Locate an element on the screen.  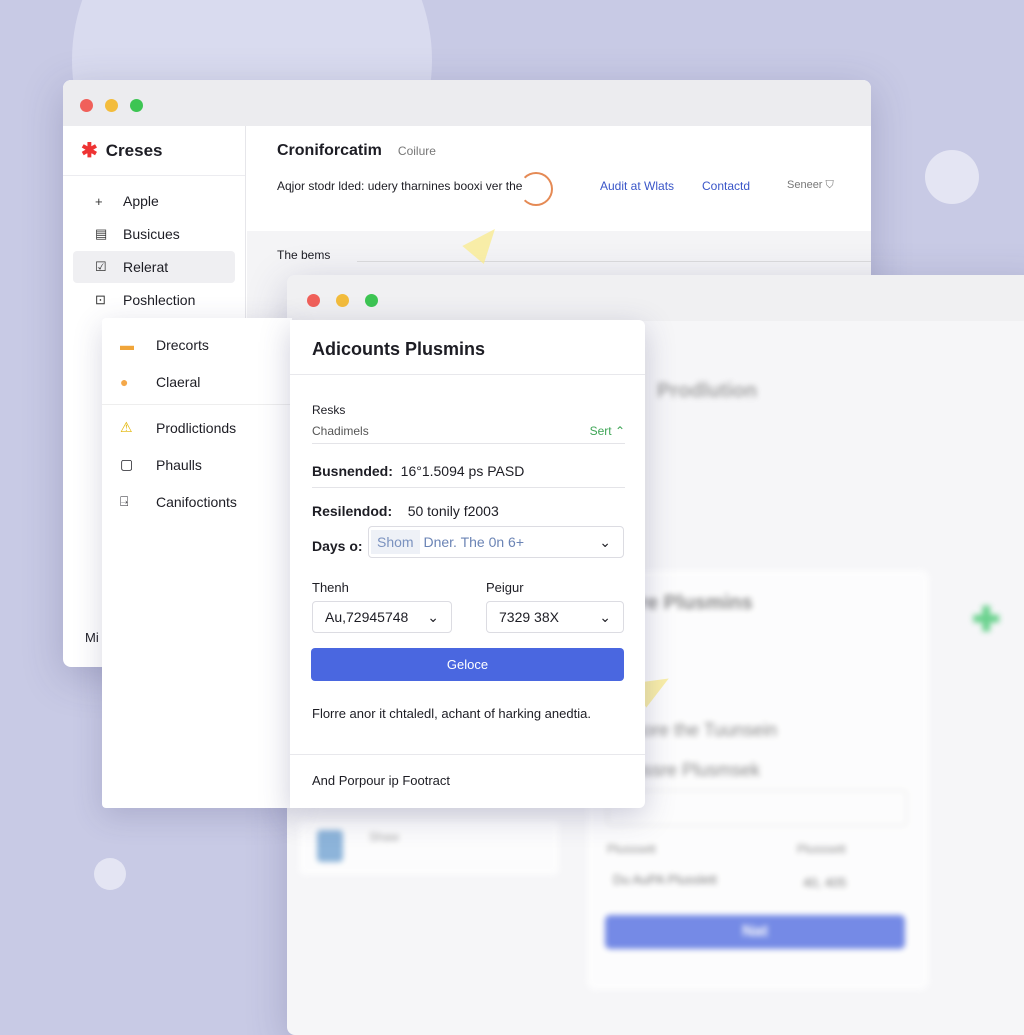
primary-button: Geloce is located at coordinates (467, 664).